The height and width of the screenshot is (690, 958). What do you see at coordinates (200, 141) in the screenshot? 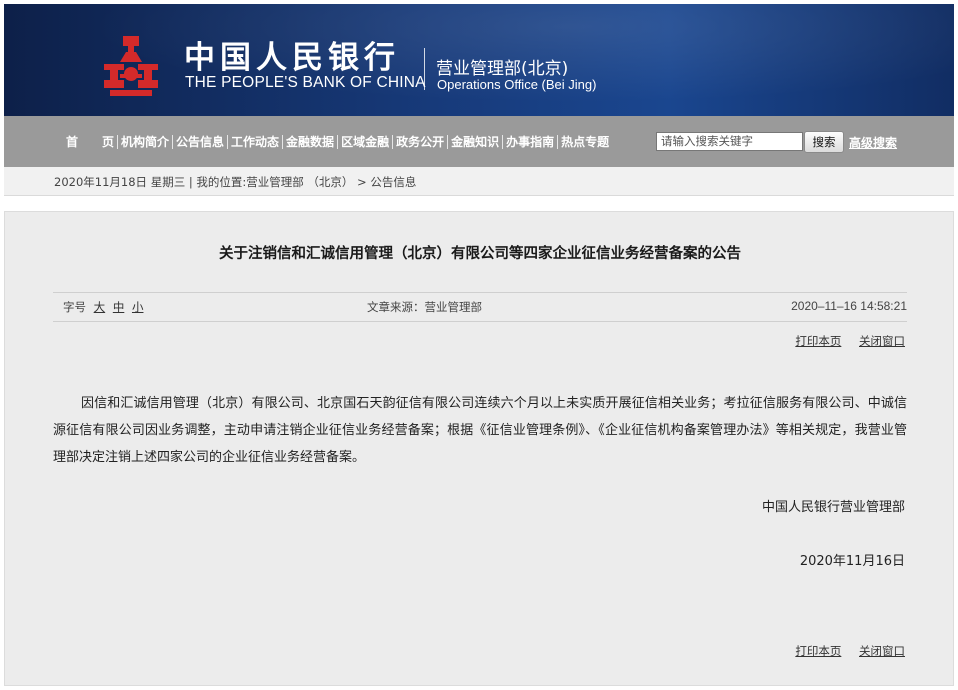
I see `nav-item-announcements: 公告信息` at bounding box center [200, 141].